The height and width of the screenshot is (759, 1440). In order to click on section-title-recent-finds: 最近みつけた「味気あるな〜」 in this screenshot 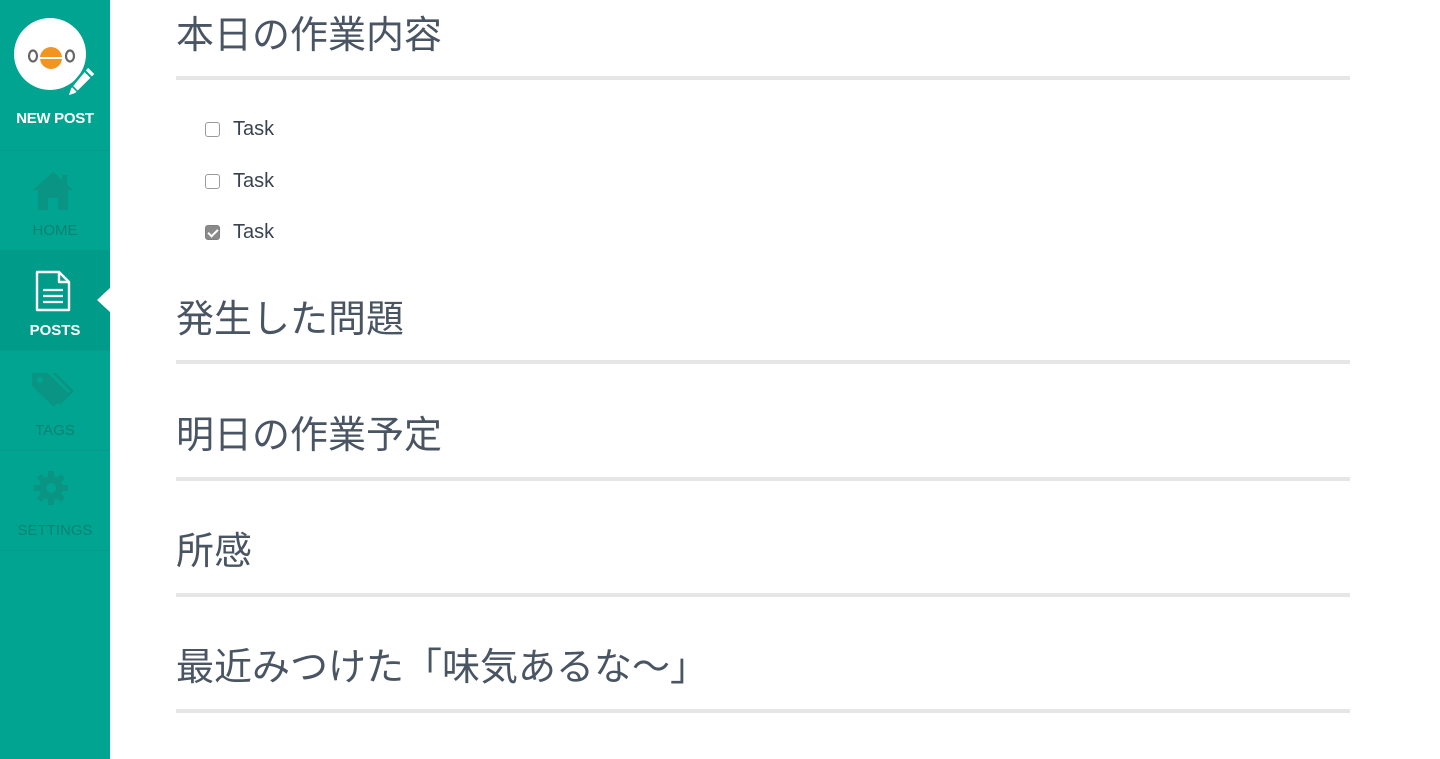, I will do `click(442, 667)`.